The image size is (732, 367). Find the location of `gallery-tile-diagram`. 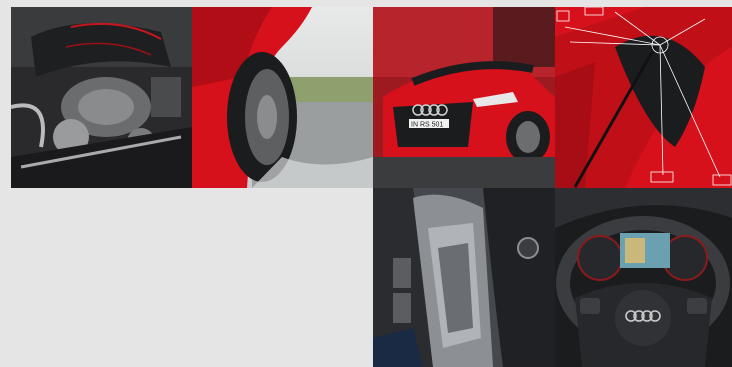

gallery-tile-diagram is located at coordinates (643, 97).